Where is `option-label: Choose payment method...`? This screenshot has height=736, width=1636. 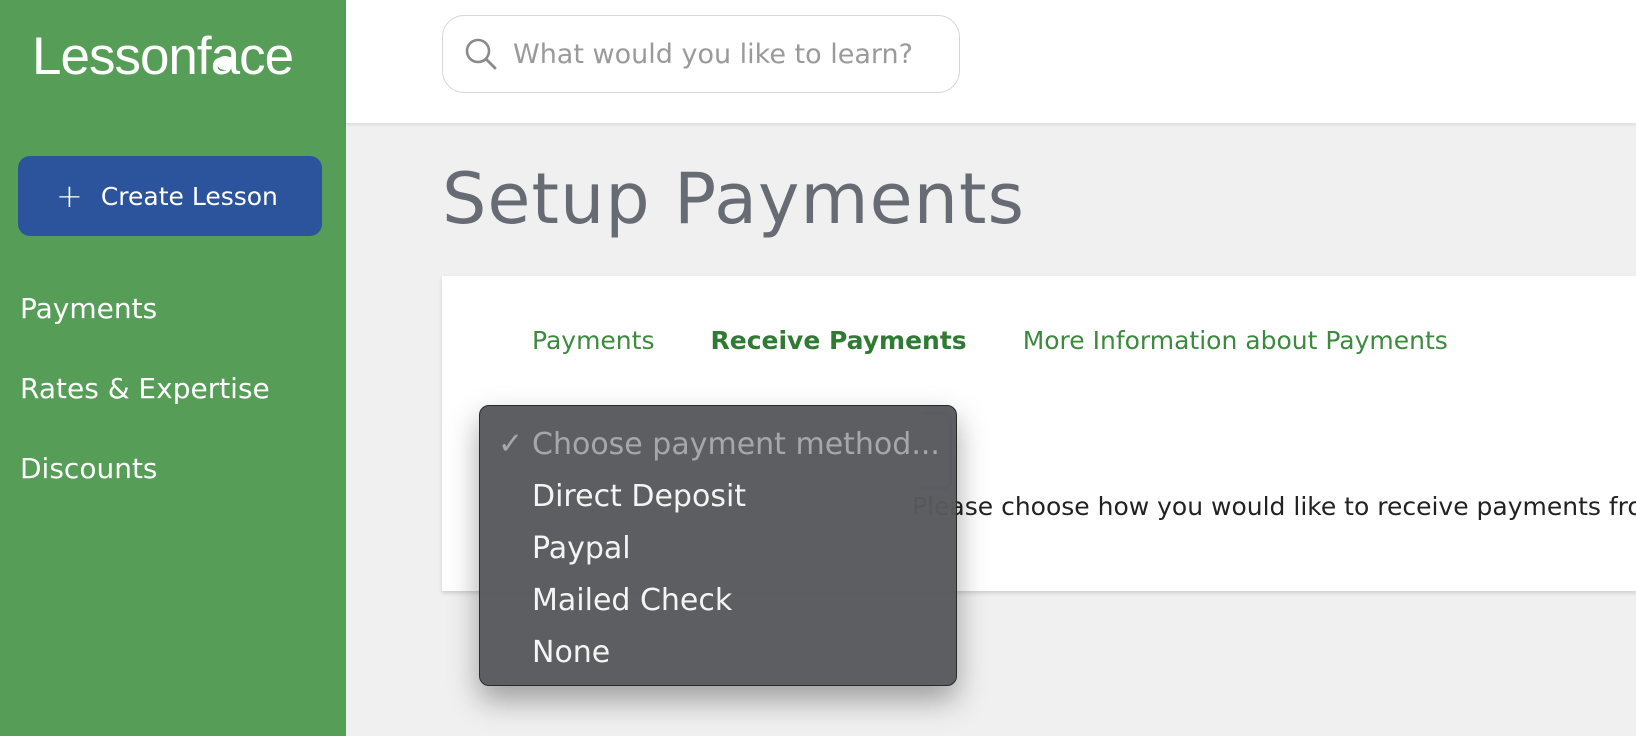
option-label: Choose payment method... is located at coordinates (736, 444).